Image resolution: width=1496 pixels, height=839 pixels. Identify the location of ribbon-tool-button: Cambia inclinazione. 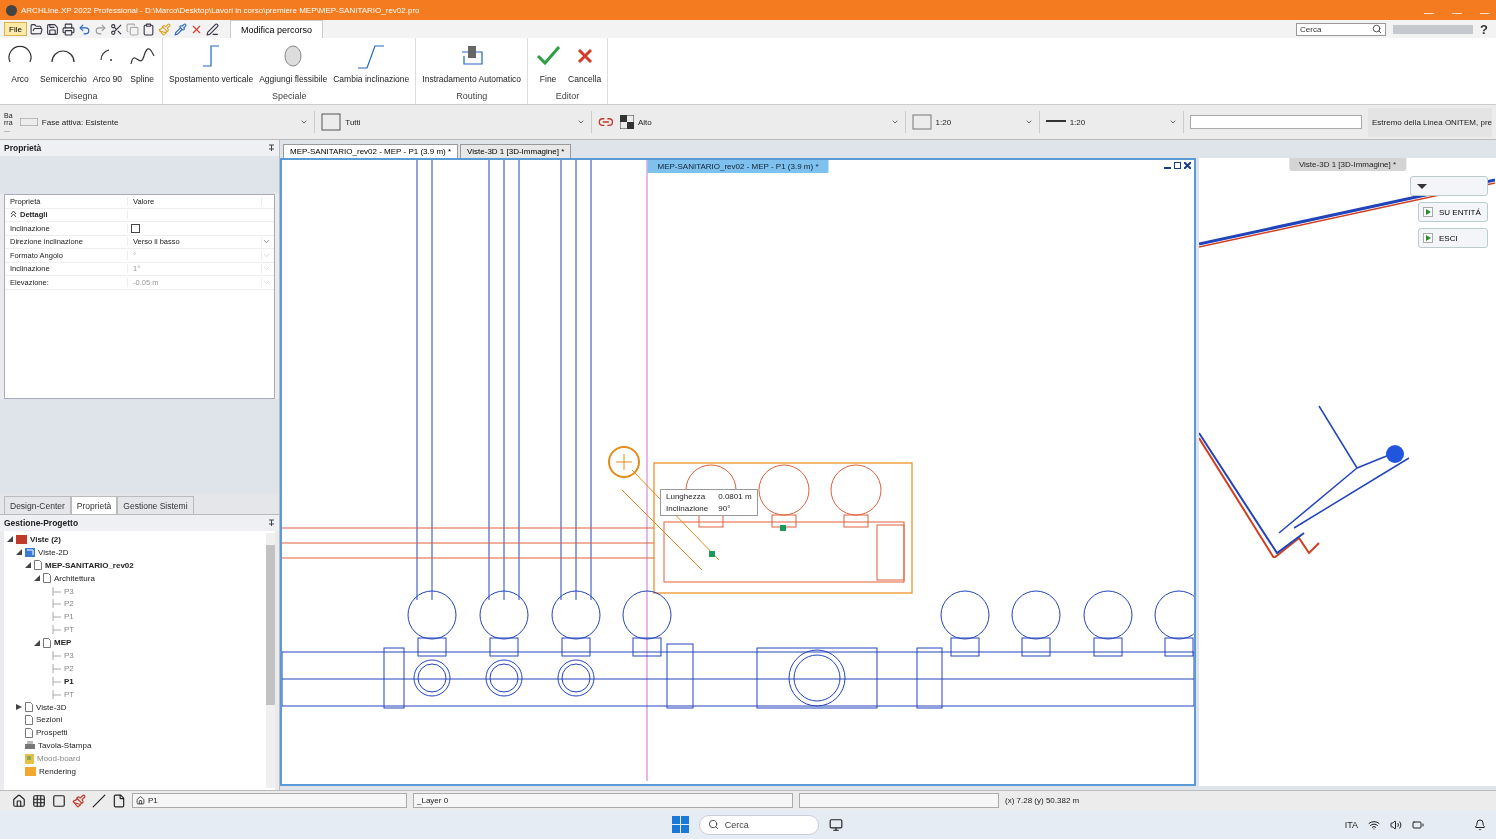
(371, 63).